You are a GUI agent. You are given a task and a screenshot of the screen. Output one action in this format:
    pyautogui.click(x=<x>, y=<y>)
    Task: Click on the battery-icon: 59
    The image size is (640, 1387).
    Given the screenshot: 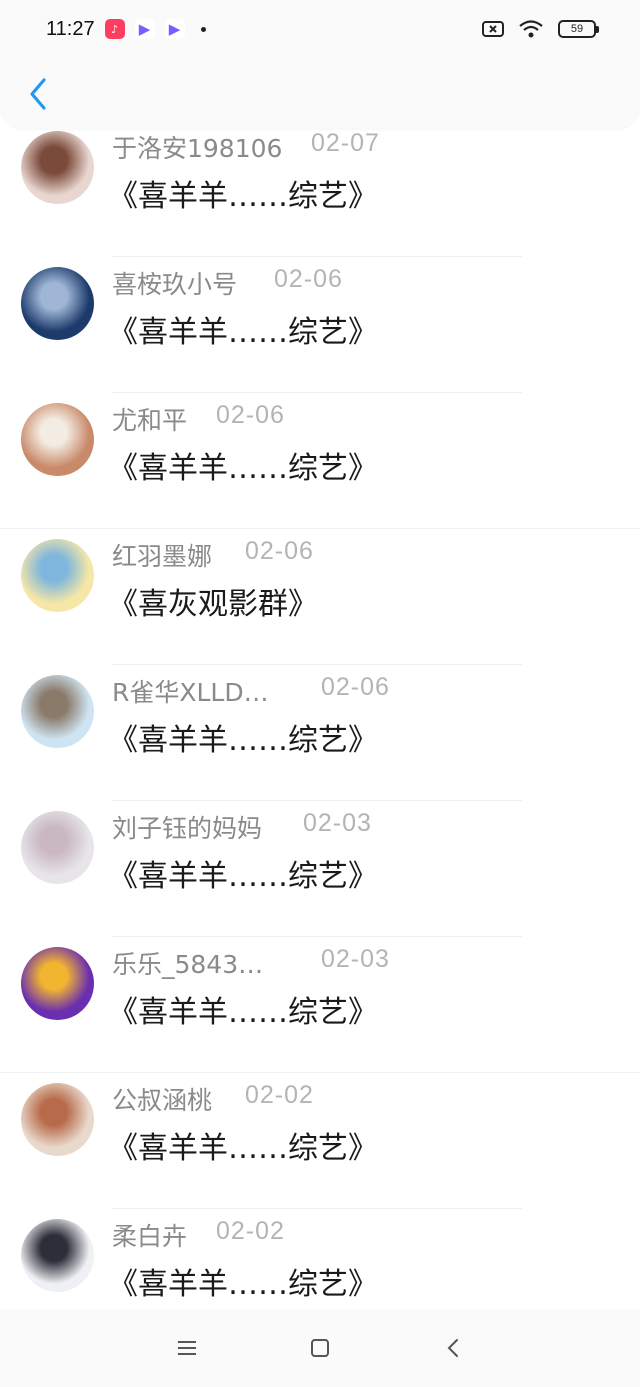 What is the action you would take?
    pyautogui.click(x=578, y=29)
    